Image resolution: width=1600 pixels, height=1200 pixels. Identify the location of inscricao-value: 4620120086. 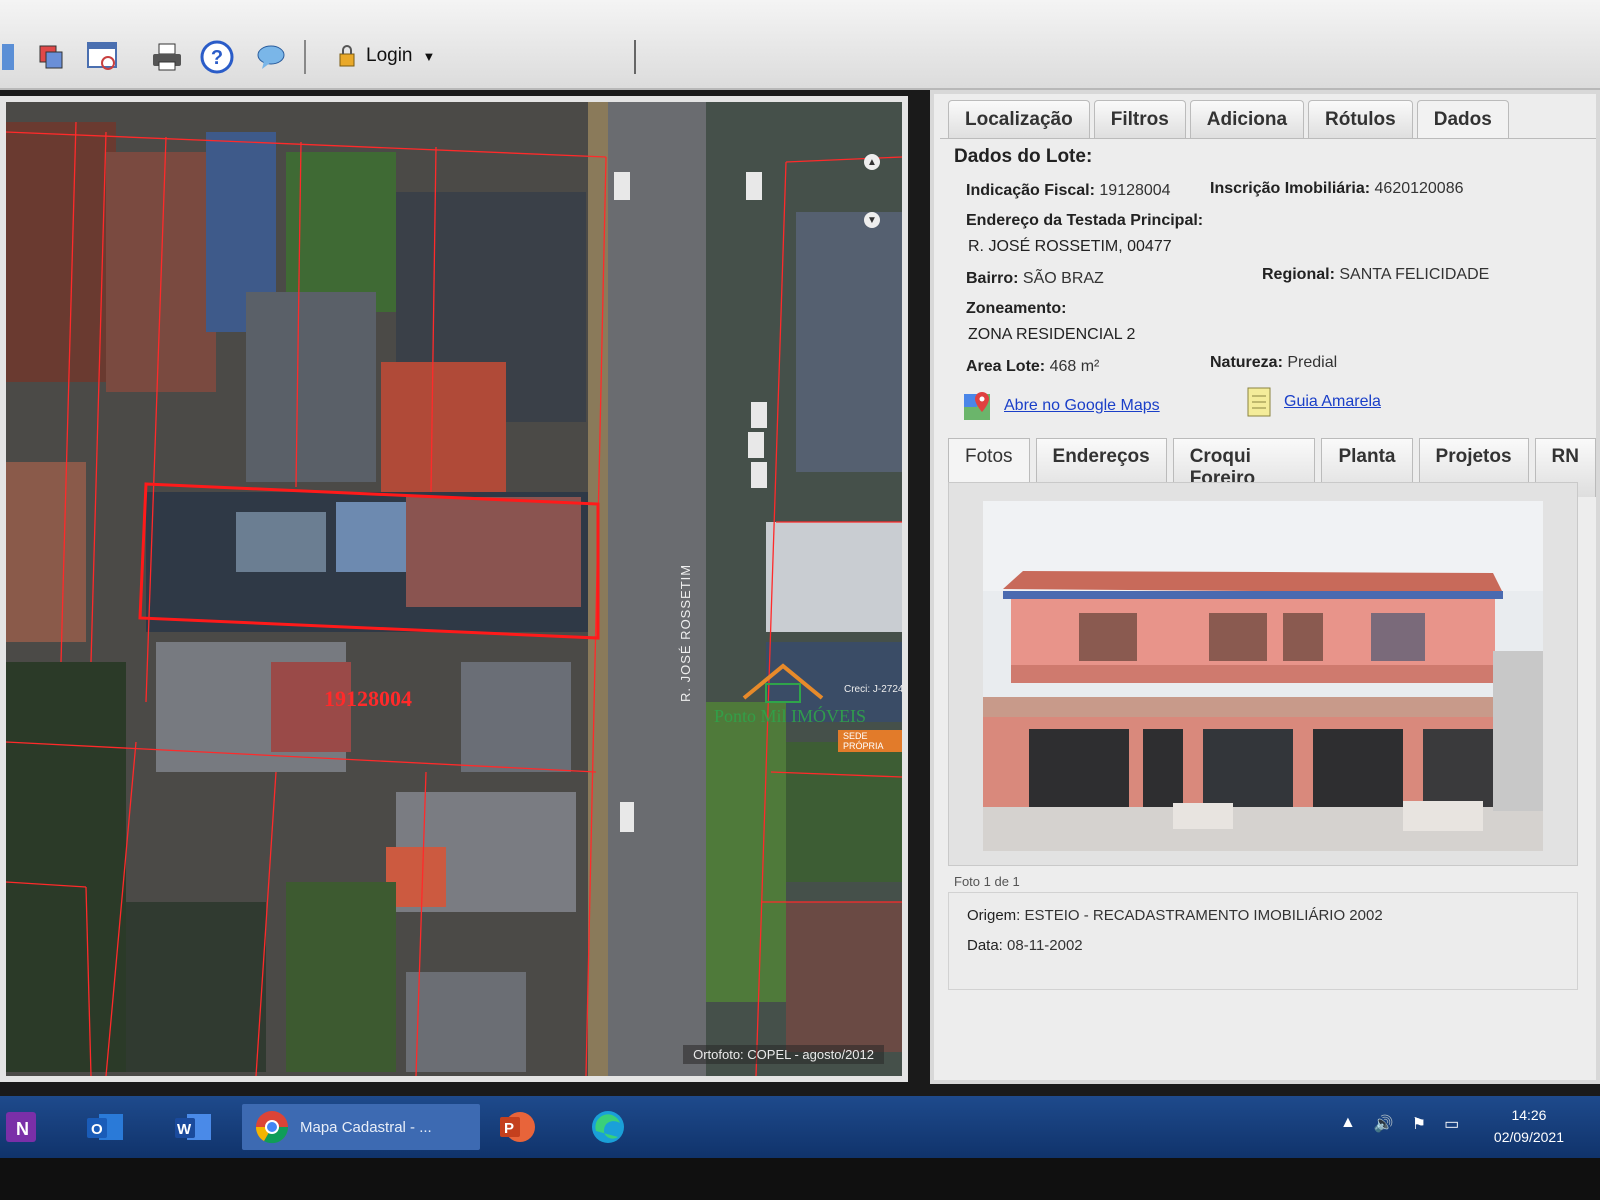
(1419, 188).